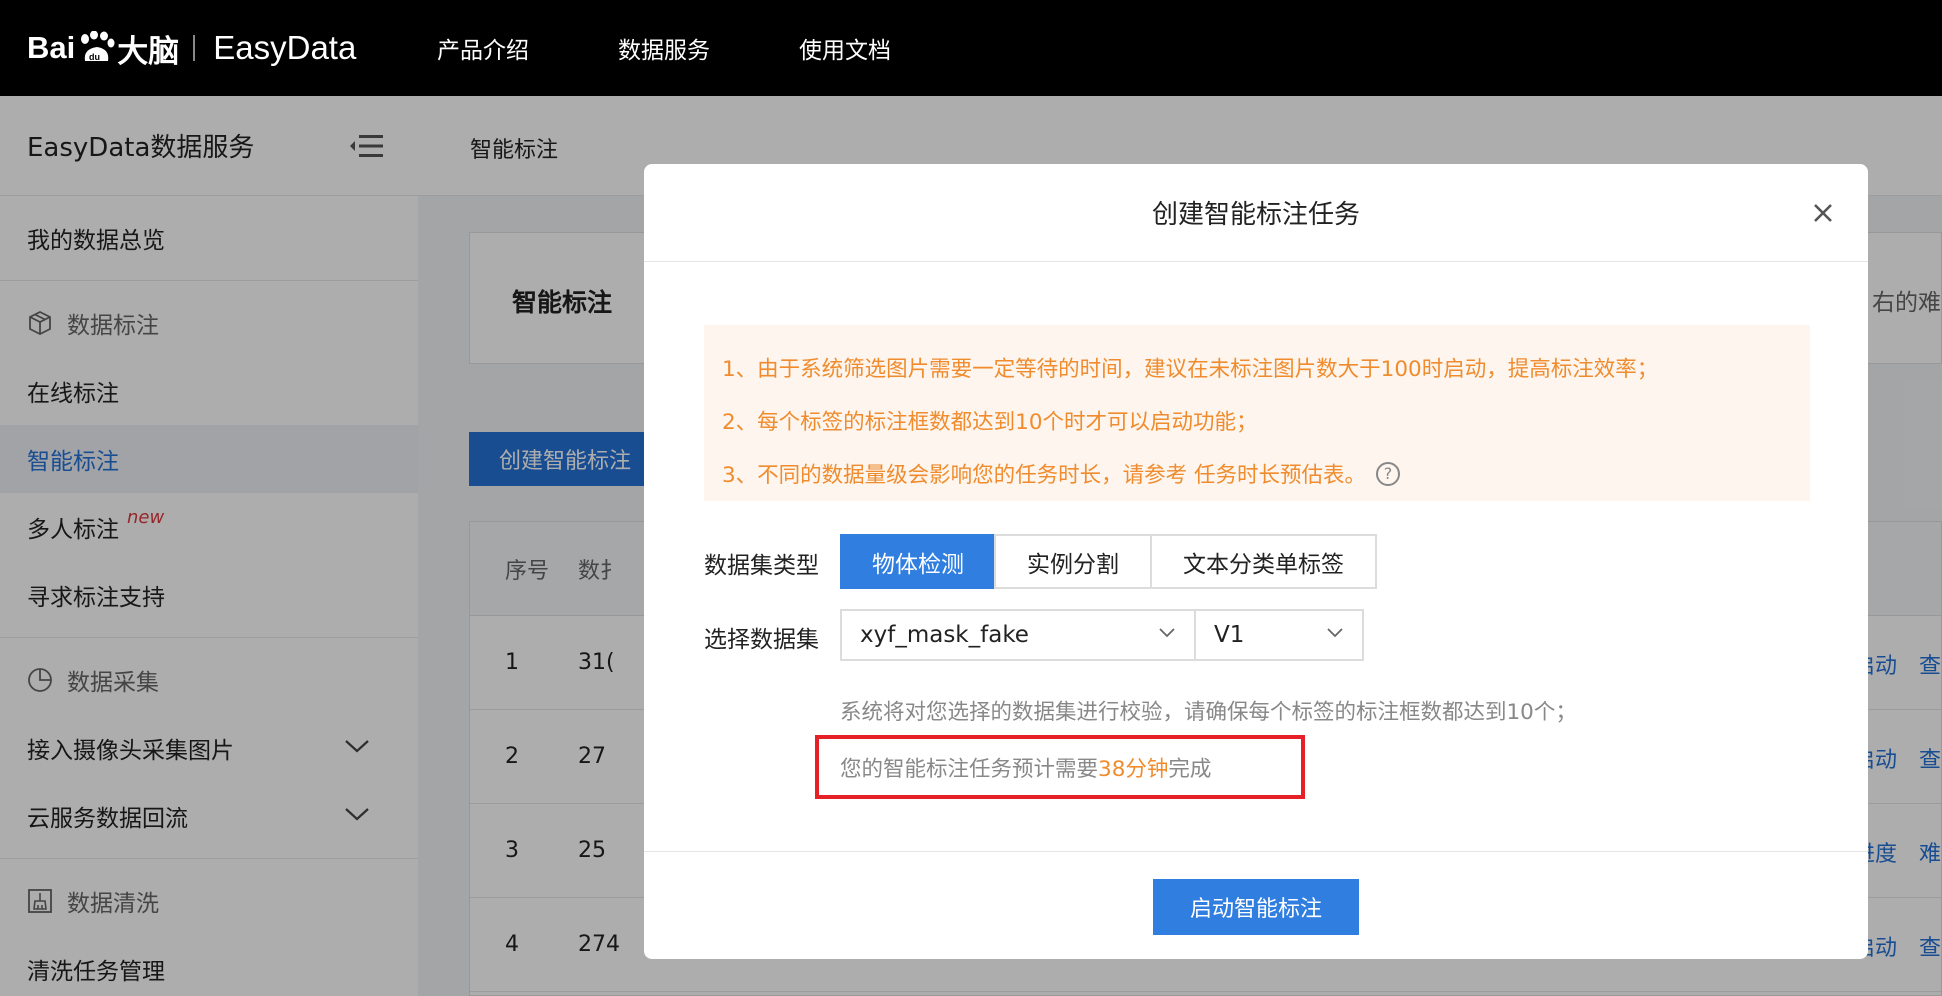 This screenshot has width=1942, height=996. What do you see at coordinates (94, 57) in the screenshot?
I see `svg-text: du` at bounding box center [94, 57].